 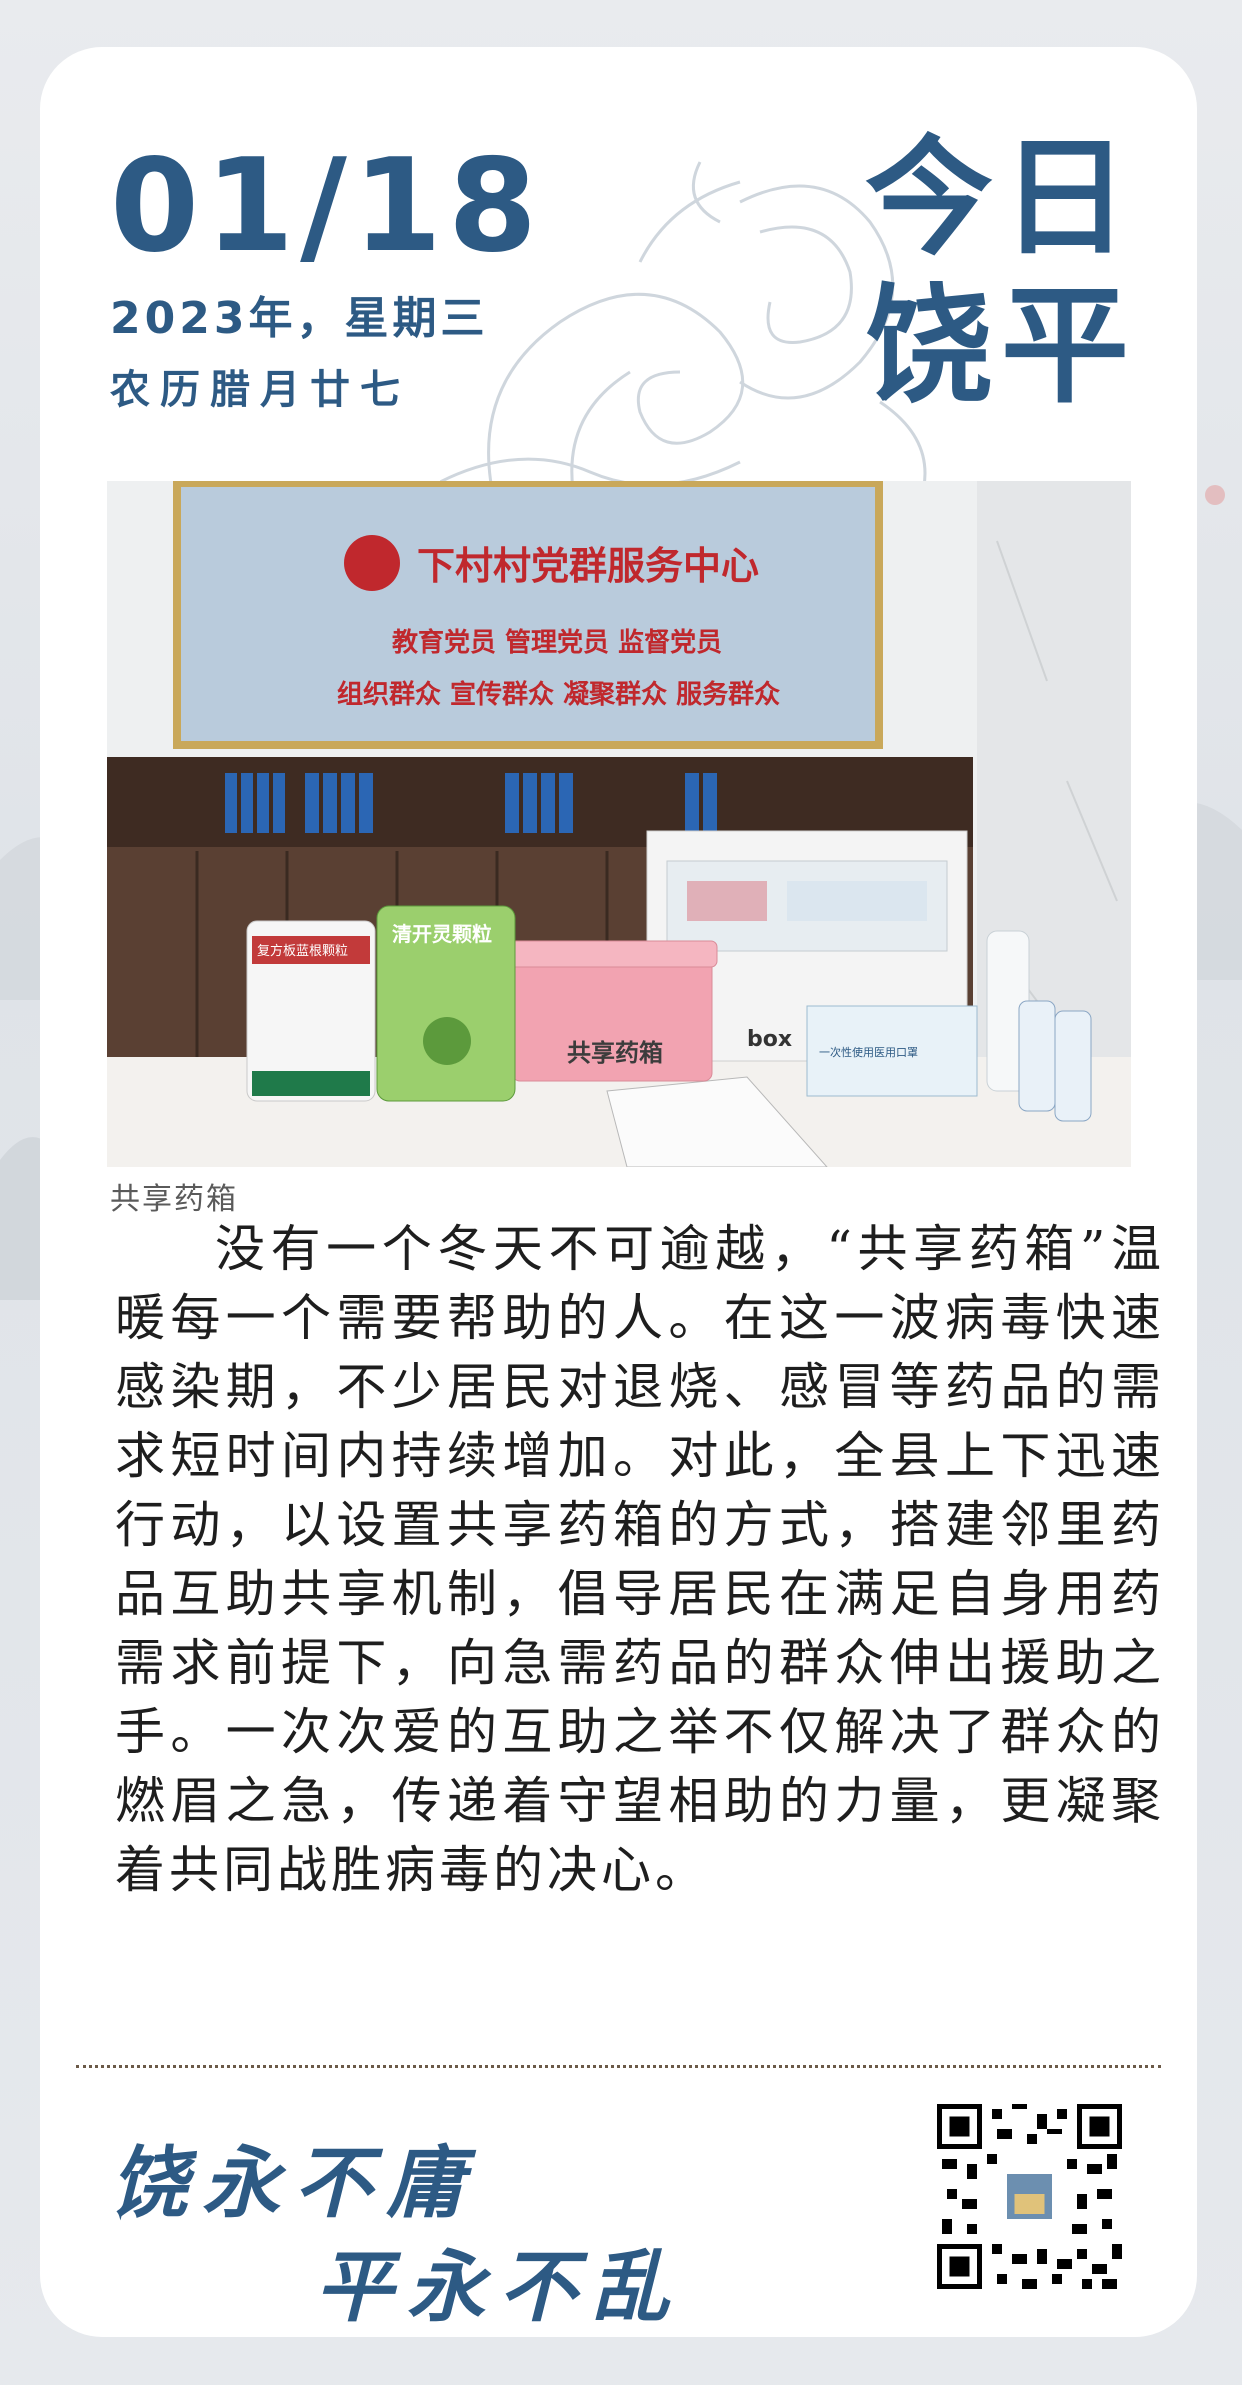 I want to click on weekday-date: 2023年，星期三, so click(x=299, y=318).